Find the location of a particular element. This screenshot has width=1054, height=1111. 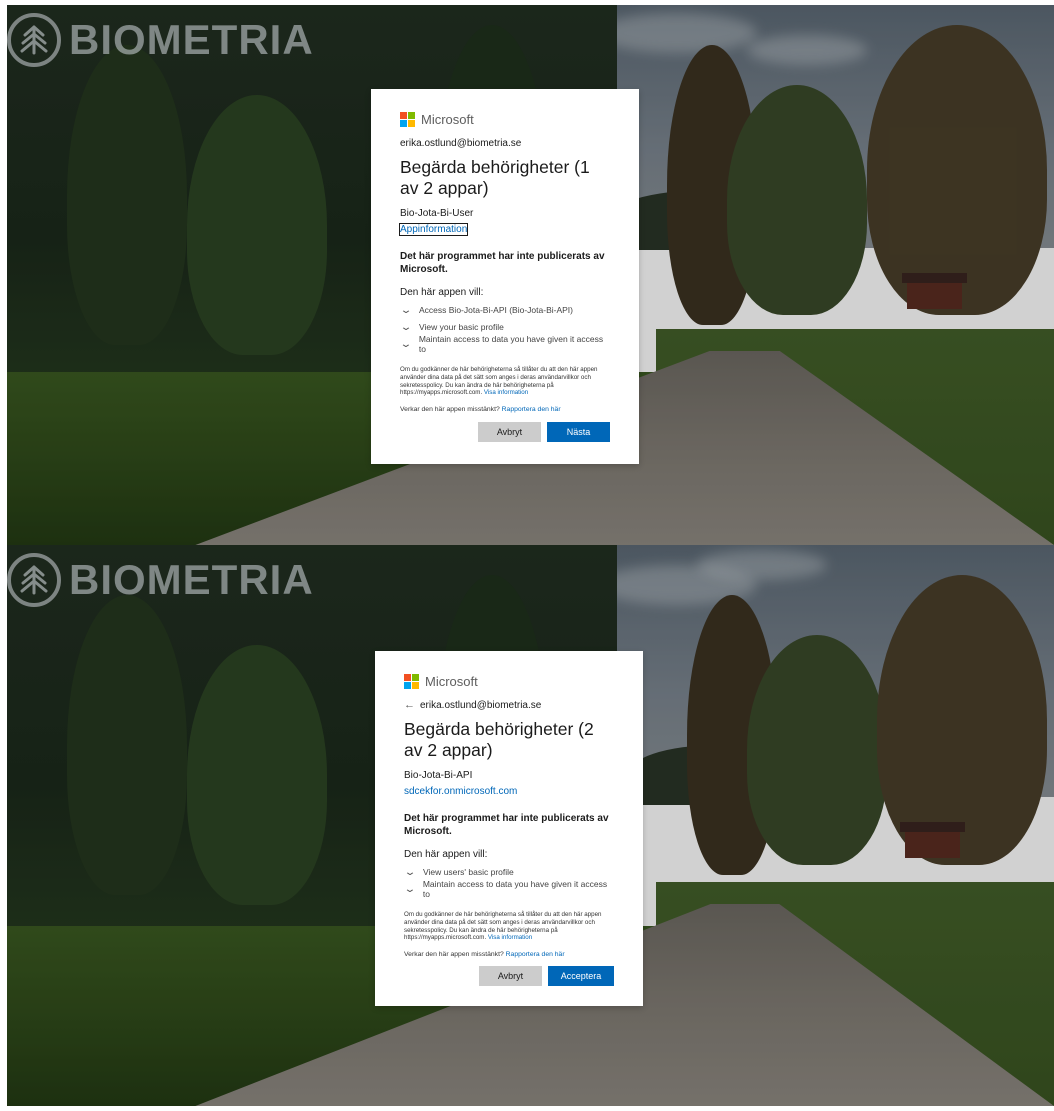

publisher-domain-link: sdcekfor.onmicrosoft.com is located at coordinates (460, 791).